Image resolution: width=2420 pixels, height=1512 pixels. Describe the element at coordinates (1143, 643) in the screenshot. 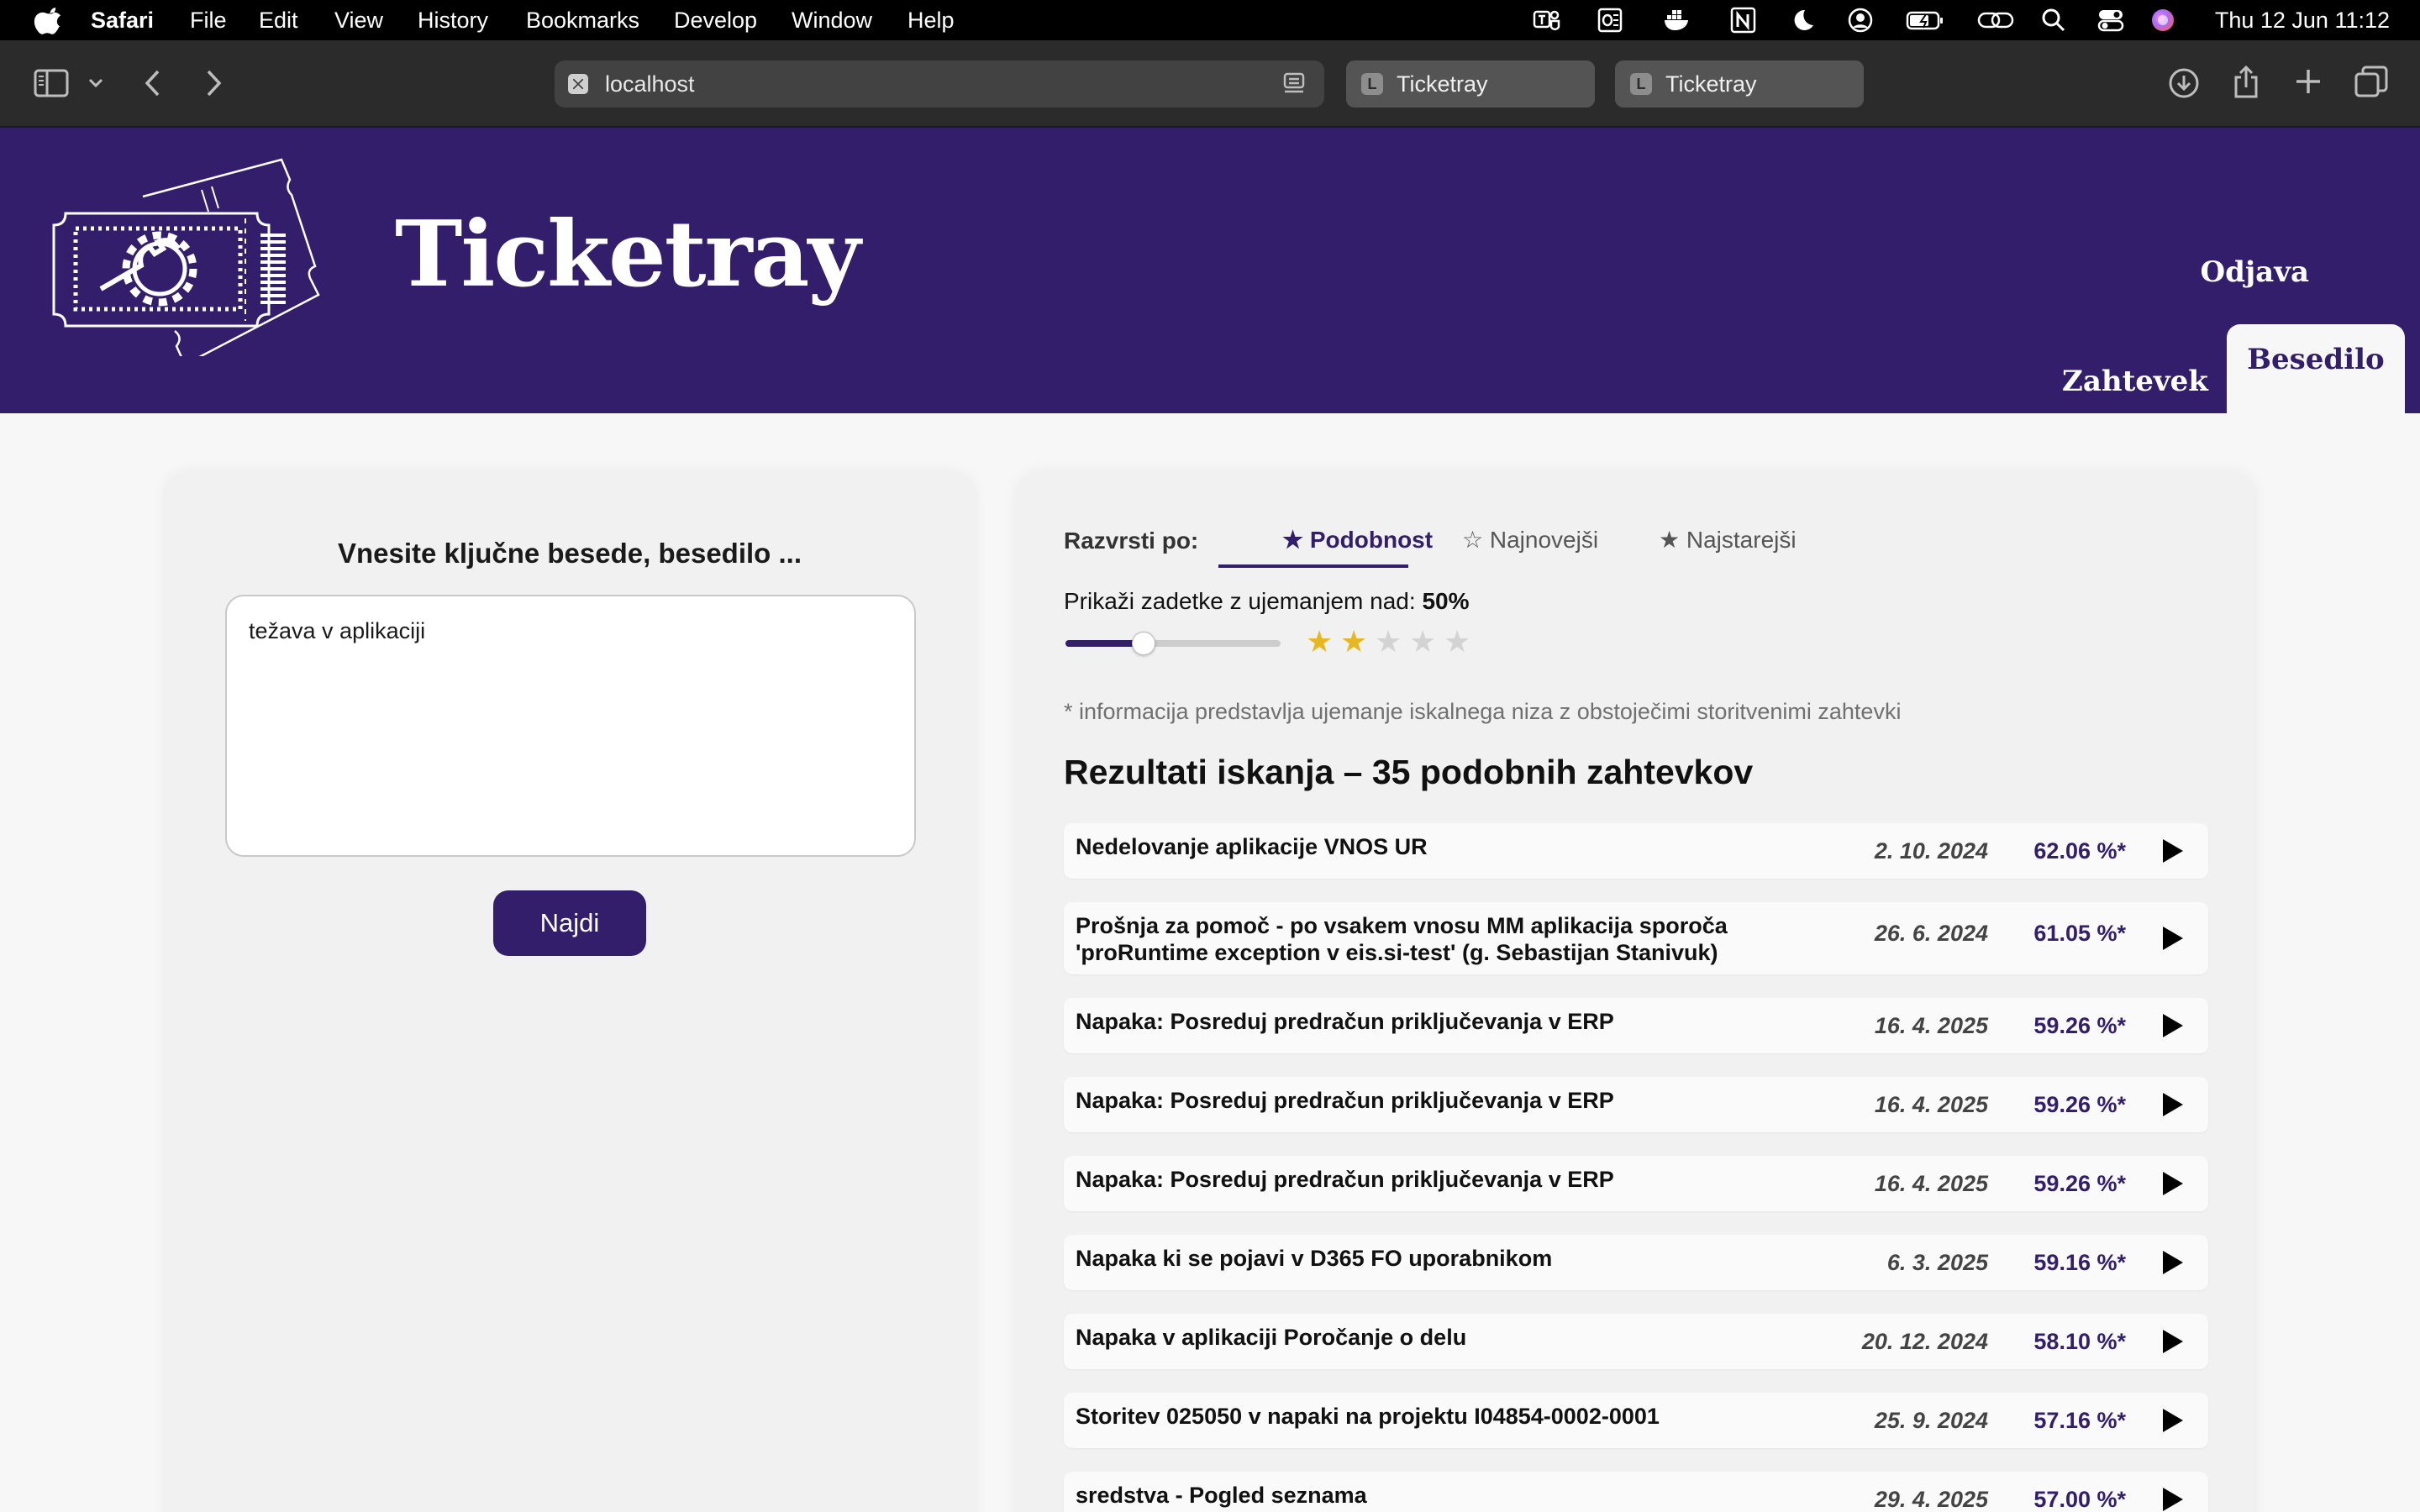

I see `slider-thumb` at that location.